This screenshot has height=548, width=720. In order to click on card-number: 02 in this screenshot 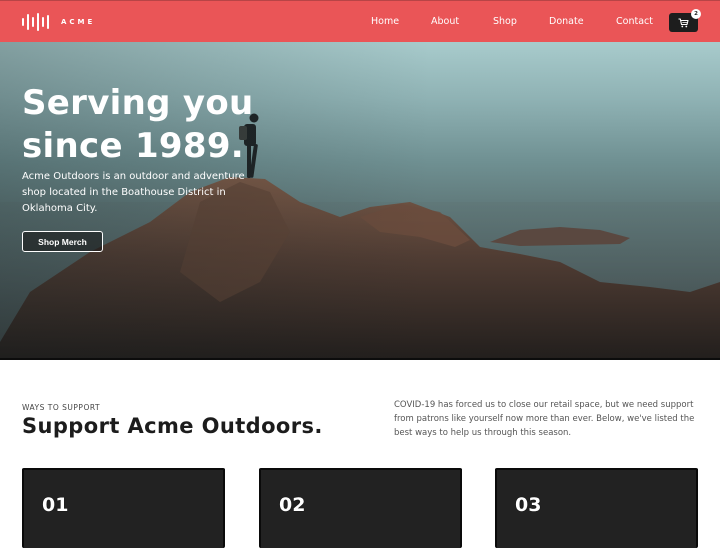, I will do `click(292, 505)`.